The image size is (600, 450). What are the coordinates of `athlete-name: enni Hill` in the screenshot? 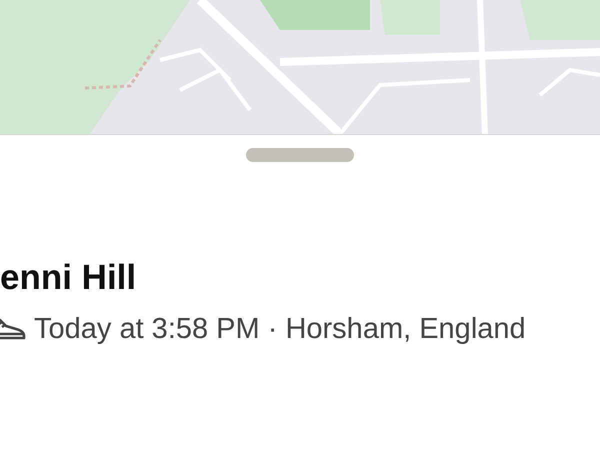 It's located at (69, 278).